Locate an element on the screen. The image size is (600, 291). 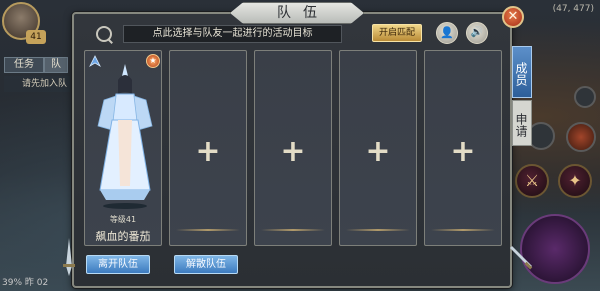
team-tab: 队 is located at coordinates (56, 65).